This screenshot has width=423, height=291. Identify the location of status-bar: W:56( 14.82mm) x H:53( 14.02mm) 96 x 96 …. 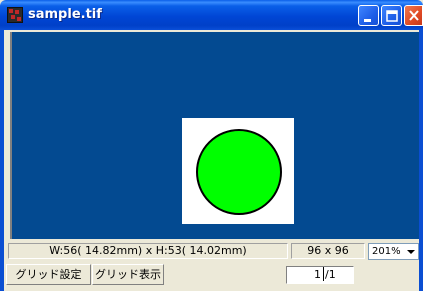
(211, 251).